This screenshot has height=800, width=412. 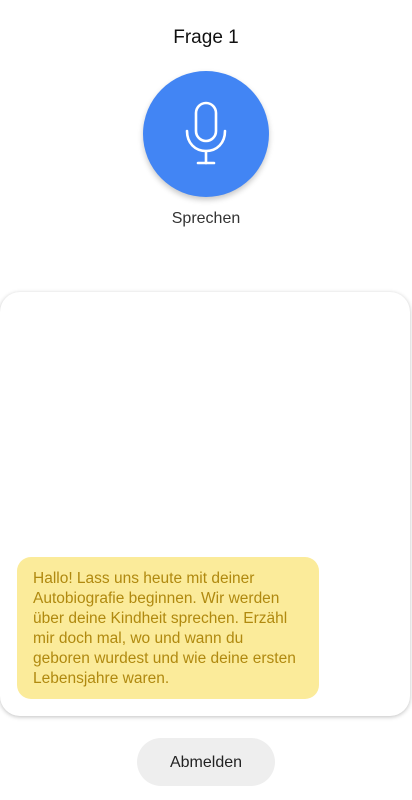 What do you see at coordinates (206, 218) in the screenshot?
I see `speak-label: Sprechen` at bounding box center [206, 218].